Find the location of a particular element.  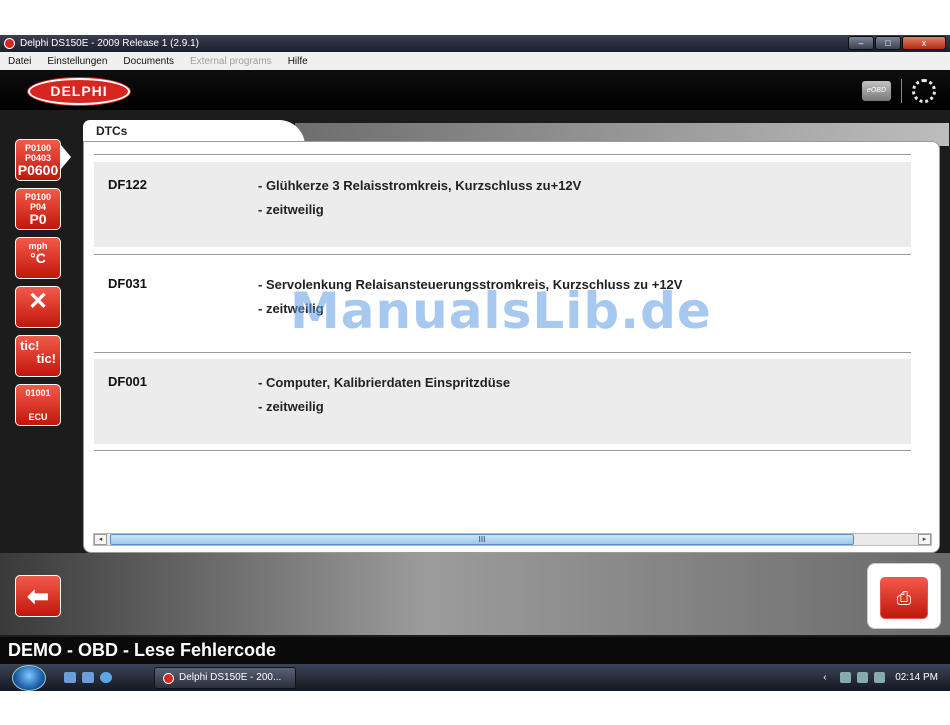

print-frame: ⎙ is located at coordinates (904, 596).